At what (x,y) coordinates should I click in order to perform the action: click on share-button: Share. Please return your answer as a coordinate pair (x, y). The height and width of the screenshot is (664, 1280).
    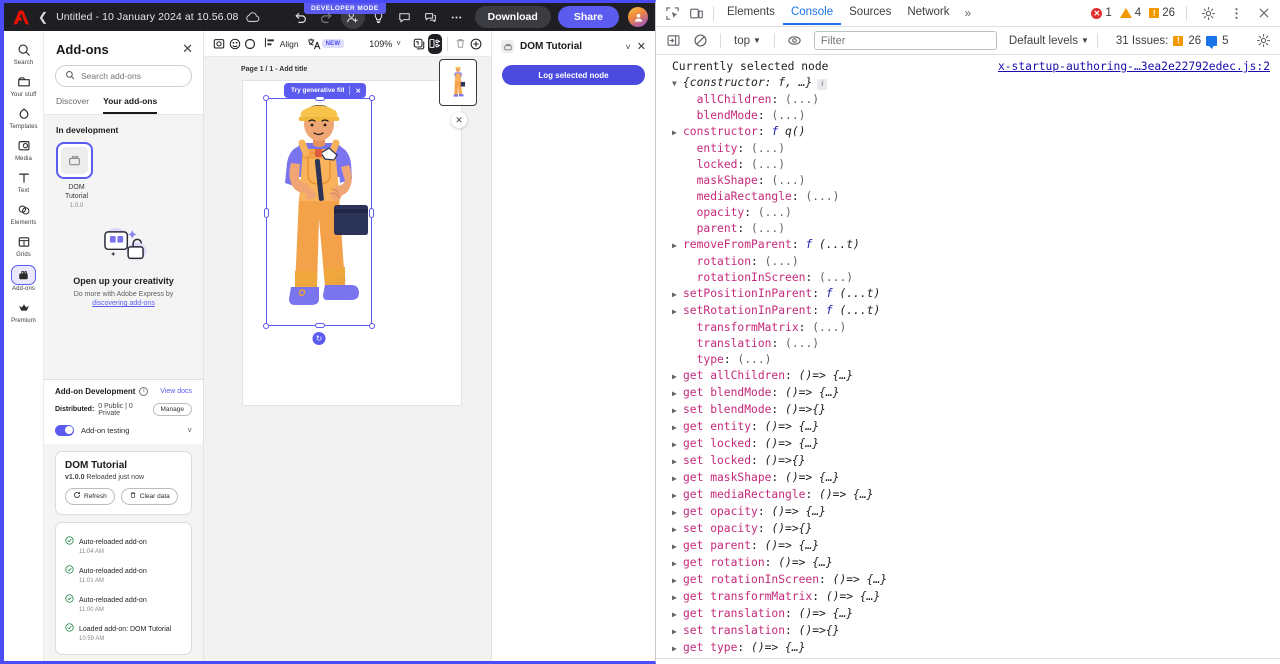
    Looking at the image, I should click on (588, 17).